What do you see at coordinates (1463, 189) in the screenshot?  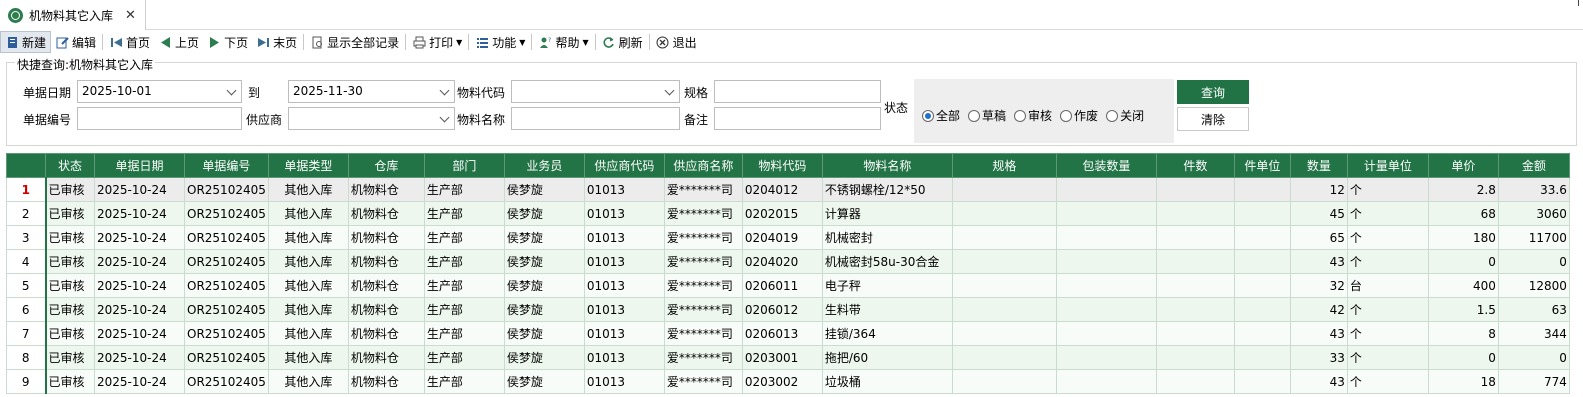 I see `cell-price: 2.8` at bounding box center [1463, 189].